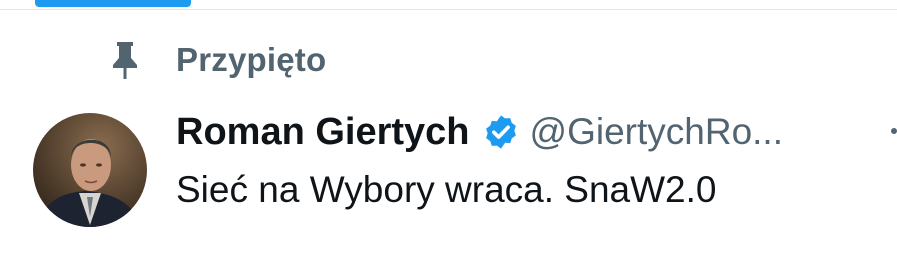 The height and width of the screenshot is (277, 897). I want to click on pinned-label: Przypięto, so click(251, 59).